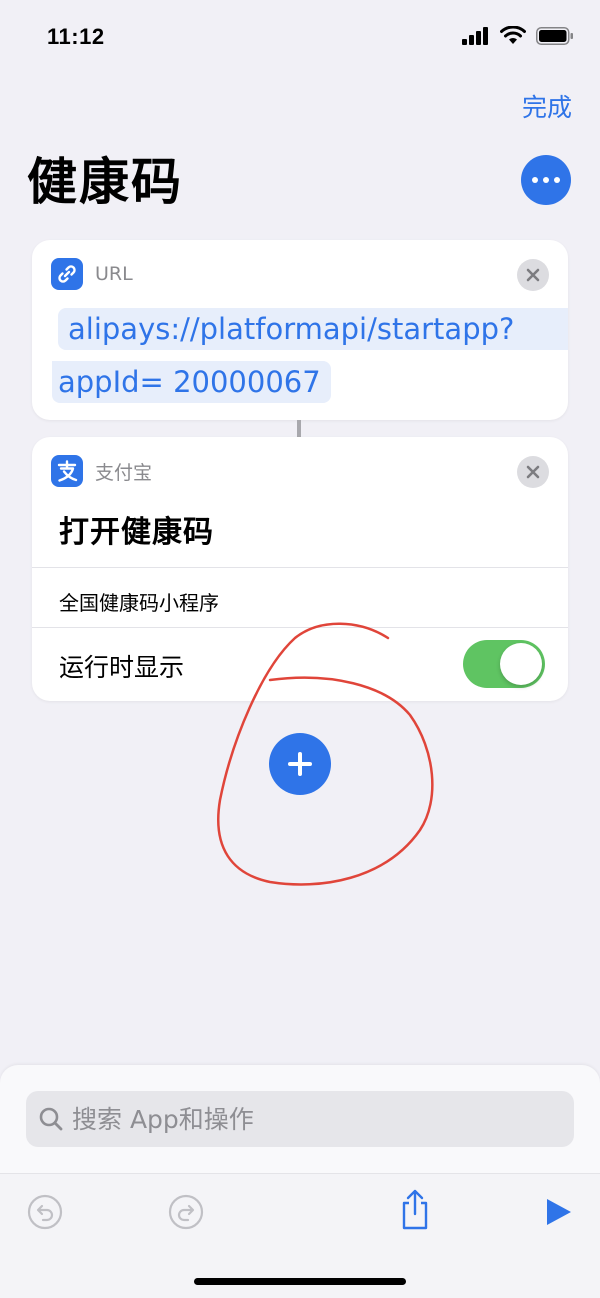  I want to click on share-icon, so click(415, 1209).